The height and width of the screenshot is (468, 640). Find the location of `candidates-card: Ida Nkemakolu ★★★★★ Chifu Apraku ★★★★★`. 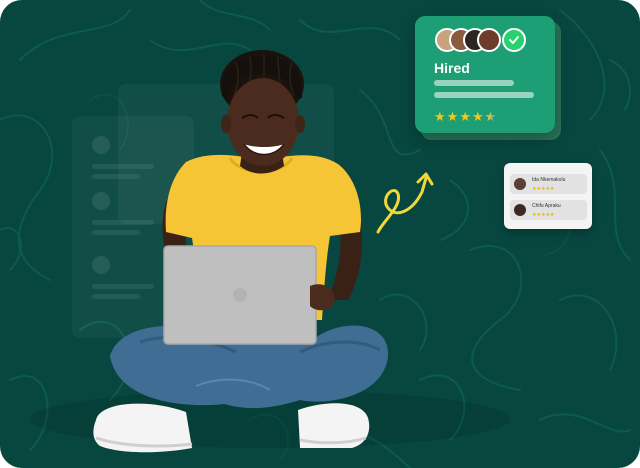

candidates-card: Ida Nkemakolu ★★★★★ Chifu Apraku ★★★★★ is located at coordinates (548, 196).